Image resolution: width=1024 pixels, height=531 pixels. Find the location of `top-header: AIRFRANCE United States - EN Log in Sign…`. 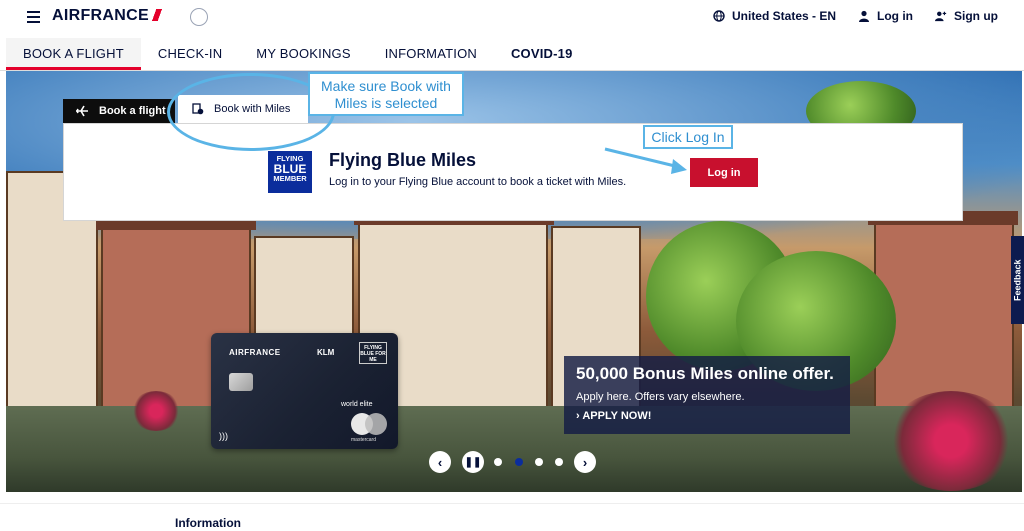

top-header: AIRFRANCE United States - EN Log in Sign… is located at coordinates (512, 18).